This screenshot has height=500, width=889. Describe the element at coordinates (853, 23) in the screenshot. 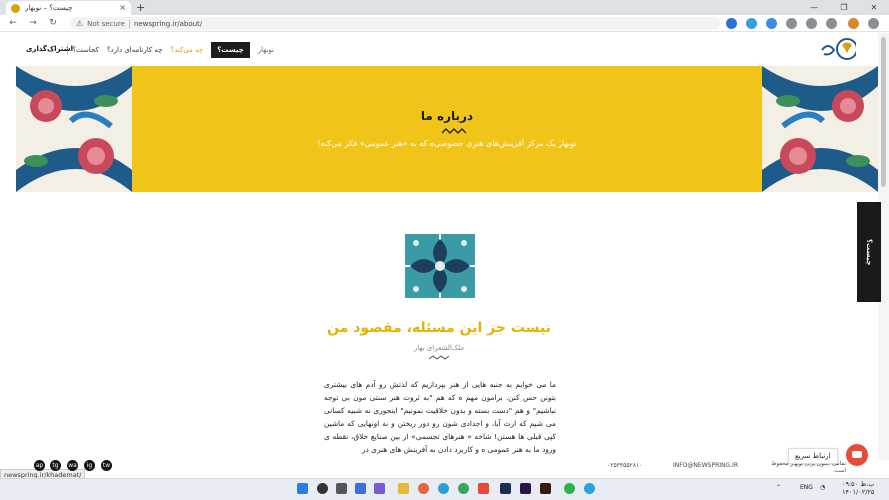

I see `profile-avatar` at that location.